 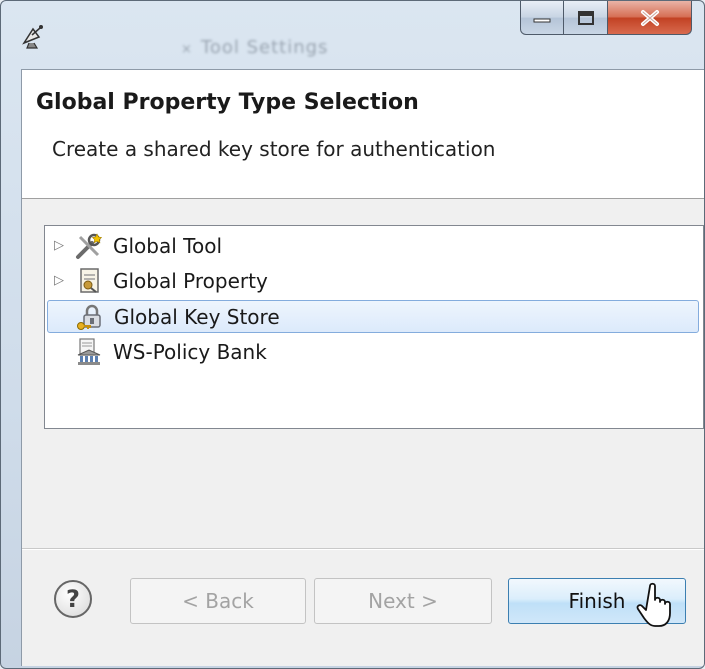 What do you see at coordinates (190, 351) in the screenshot?
I see `tree-item-label: WS-Policy Bank` at bounding box center [190, 351].